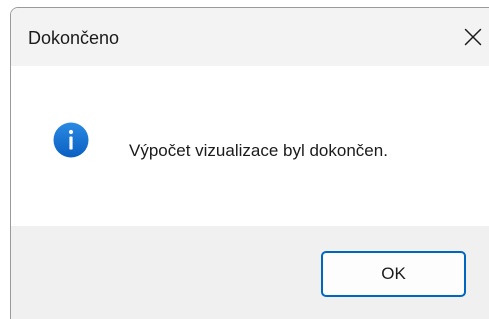 This screenshot has width=489, height=319. What do you see at coordinates (393, 274) in the screenshot?
I see `ok-button: OK` at bounding box center [393, 274].